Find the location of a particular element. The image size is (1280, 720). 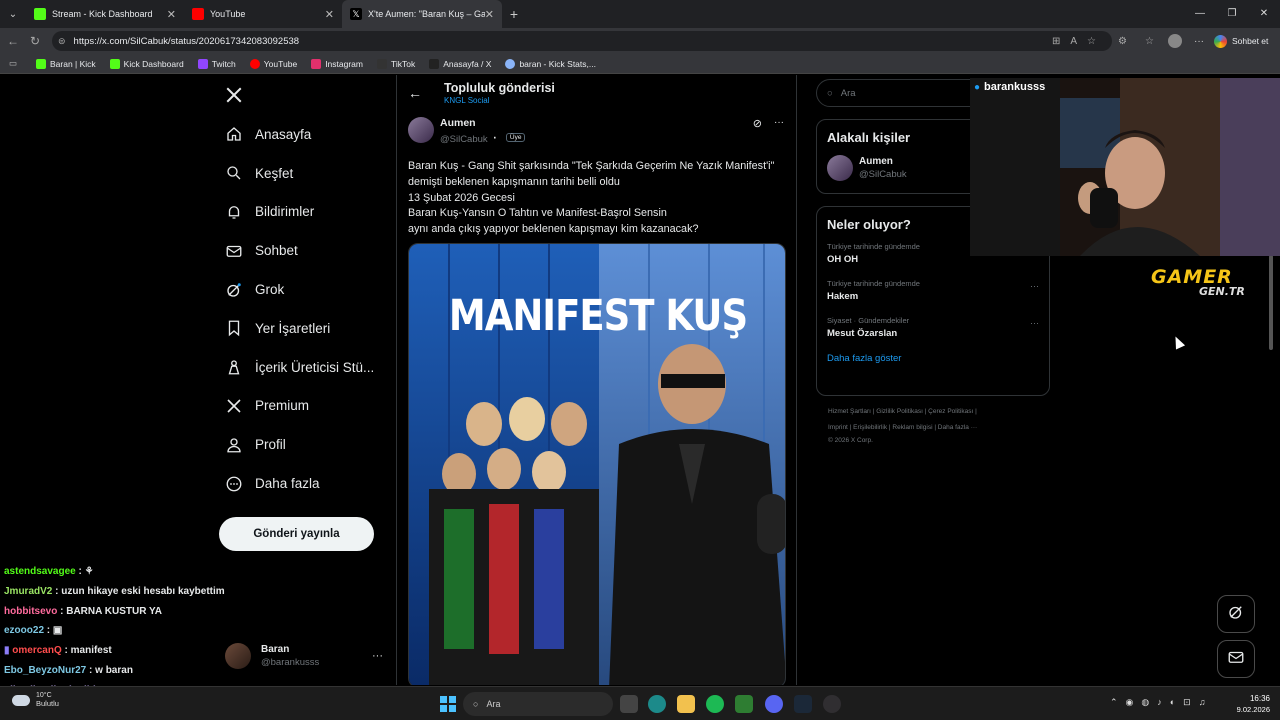

task-view-icon is located at coordinates (629, 704).